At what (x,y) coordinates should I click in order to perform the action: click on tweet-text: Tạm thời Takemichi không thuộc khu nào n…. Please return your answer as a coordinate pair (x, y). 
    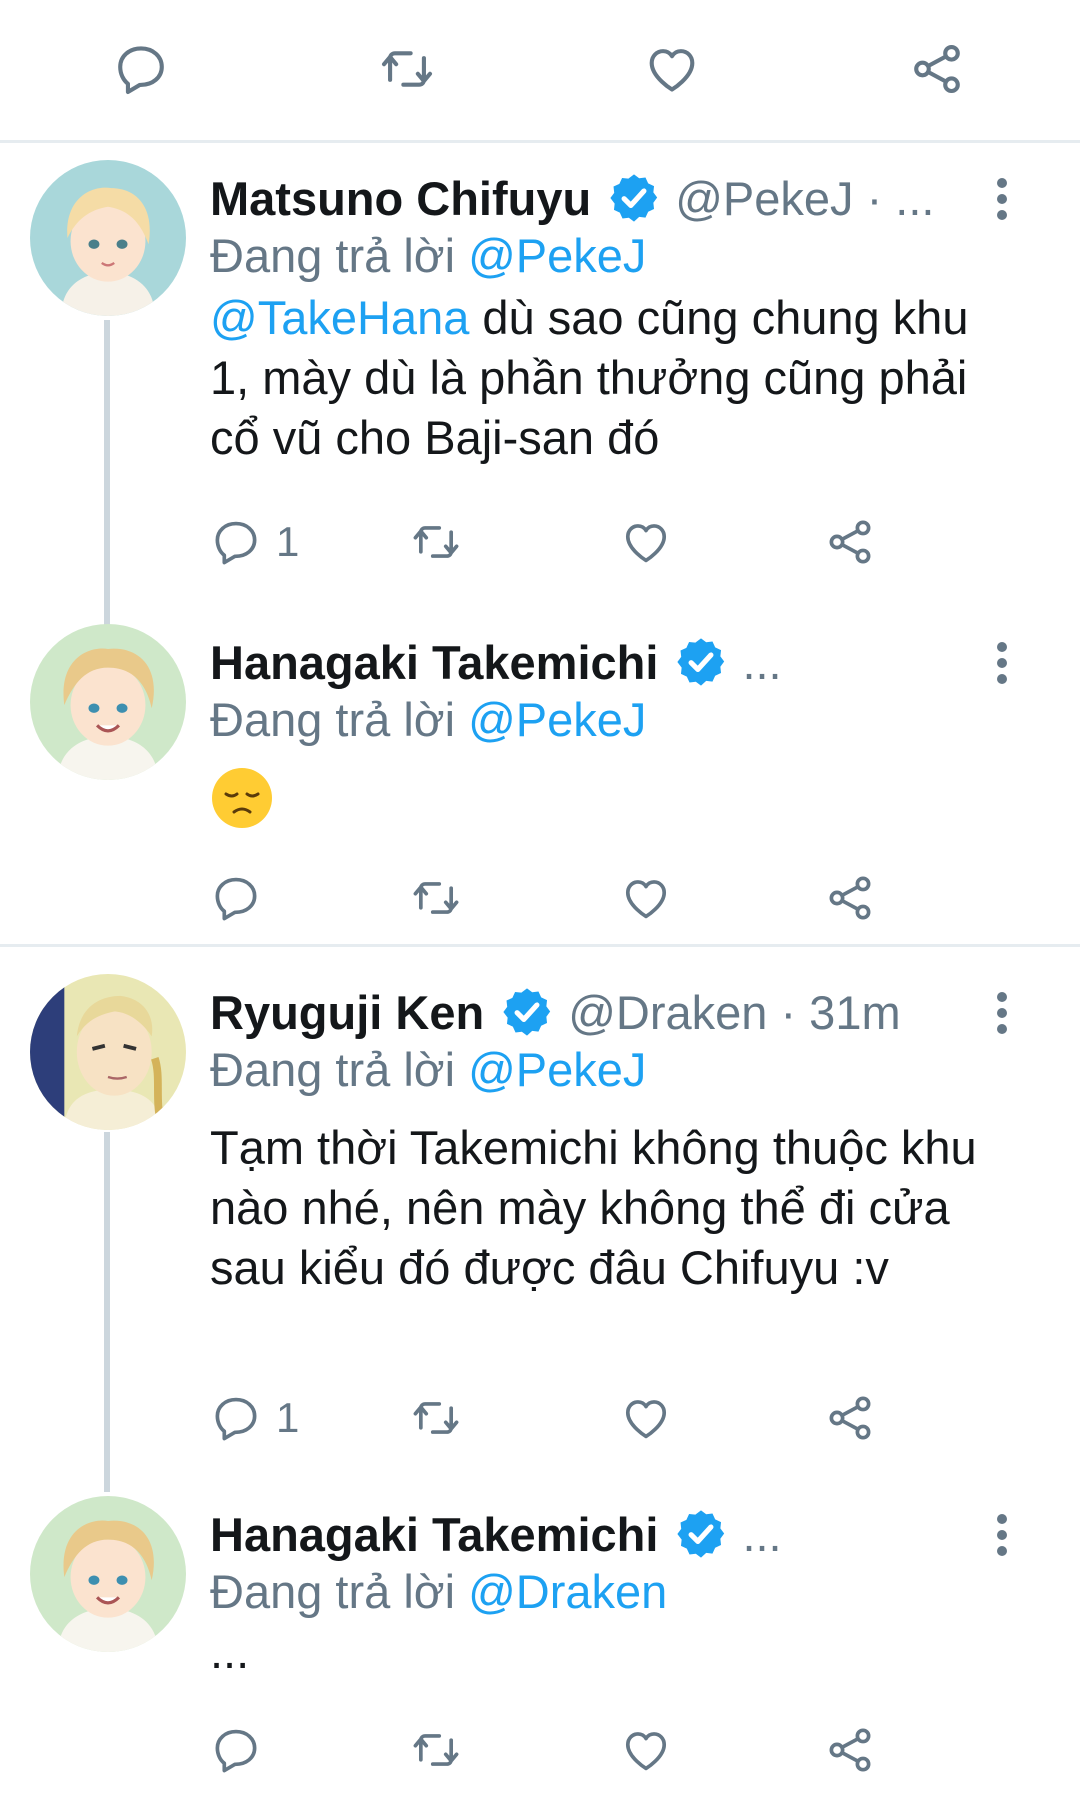
    Looking at the image, I should click on (593, 1207).